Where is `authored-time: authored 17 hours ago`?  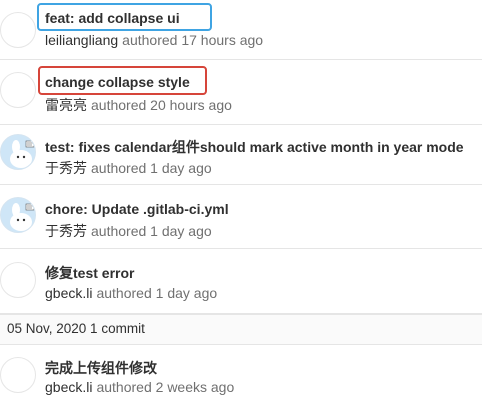
authored-time: authored 17 hours ago is located at coordinates (193, 40).